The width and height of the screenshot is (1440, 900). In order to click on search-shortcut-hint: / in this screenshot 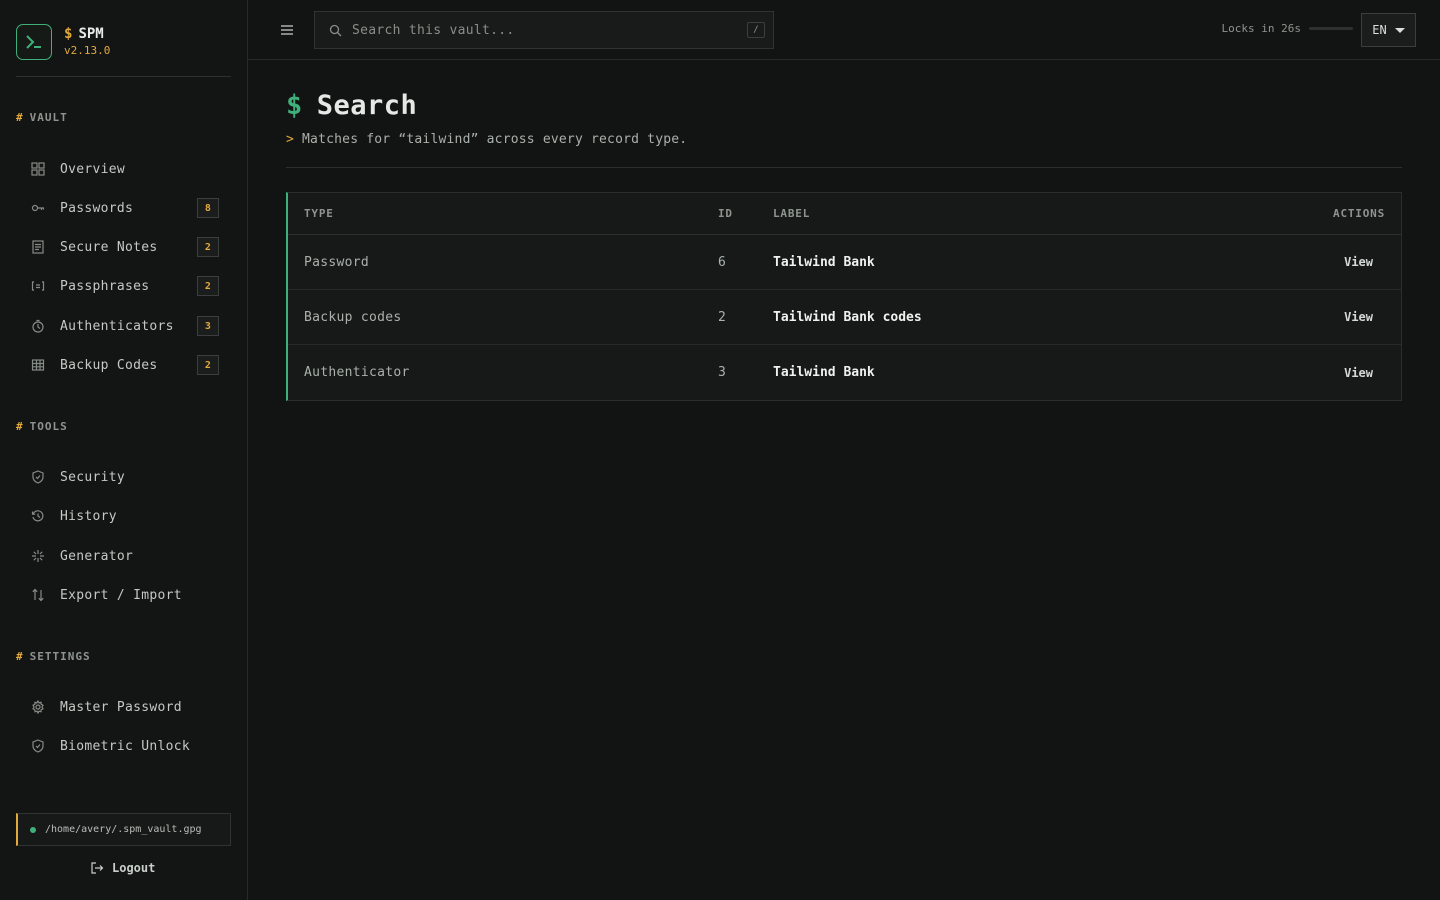, I will do `click(756, 30)`.